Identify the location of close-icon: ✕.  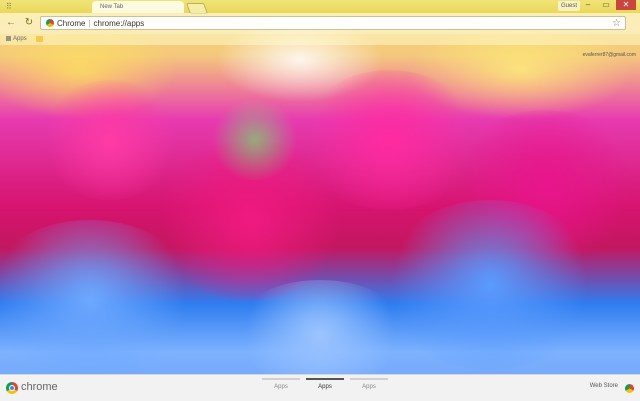
(626, 5).